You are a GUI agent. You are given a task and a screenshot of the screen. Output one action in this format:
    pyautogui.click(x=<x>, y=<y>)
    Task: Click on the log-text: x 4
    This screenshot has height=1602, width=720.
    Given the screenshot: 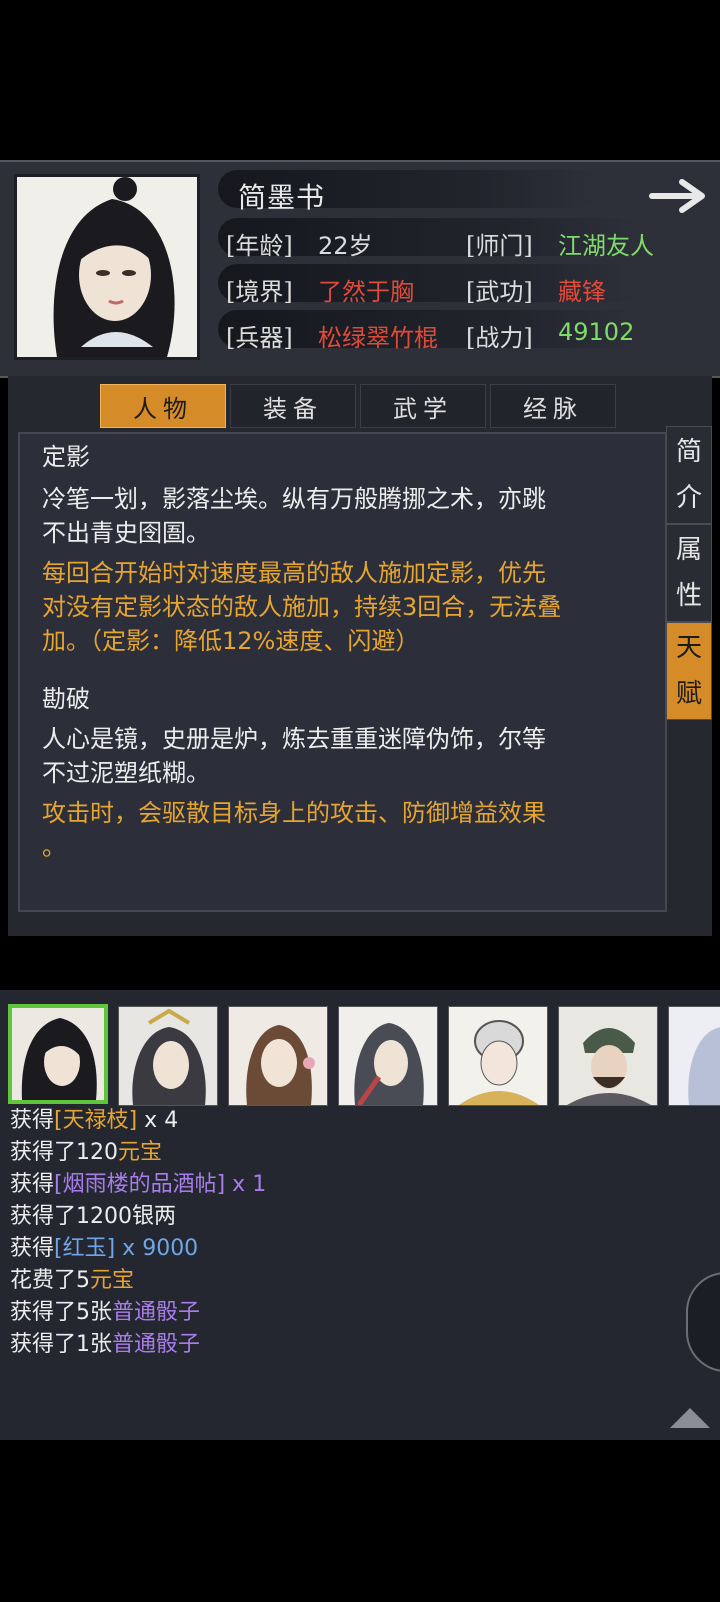 What is the action you would take?
    pyautogui.click(x=158, y=1120)
    